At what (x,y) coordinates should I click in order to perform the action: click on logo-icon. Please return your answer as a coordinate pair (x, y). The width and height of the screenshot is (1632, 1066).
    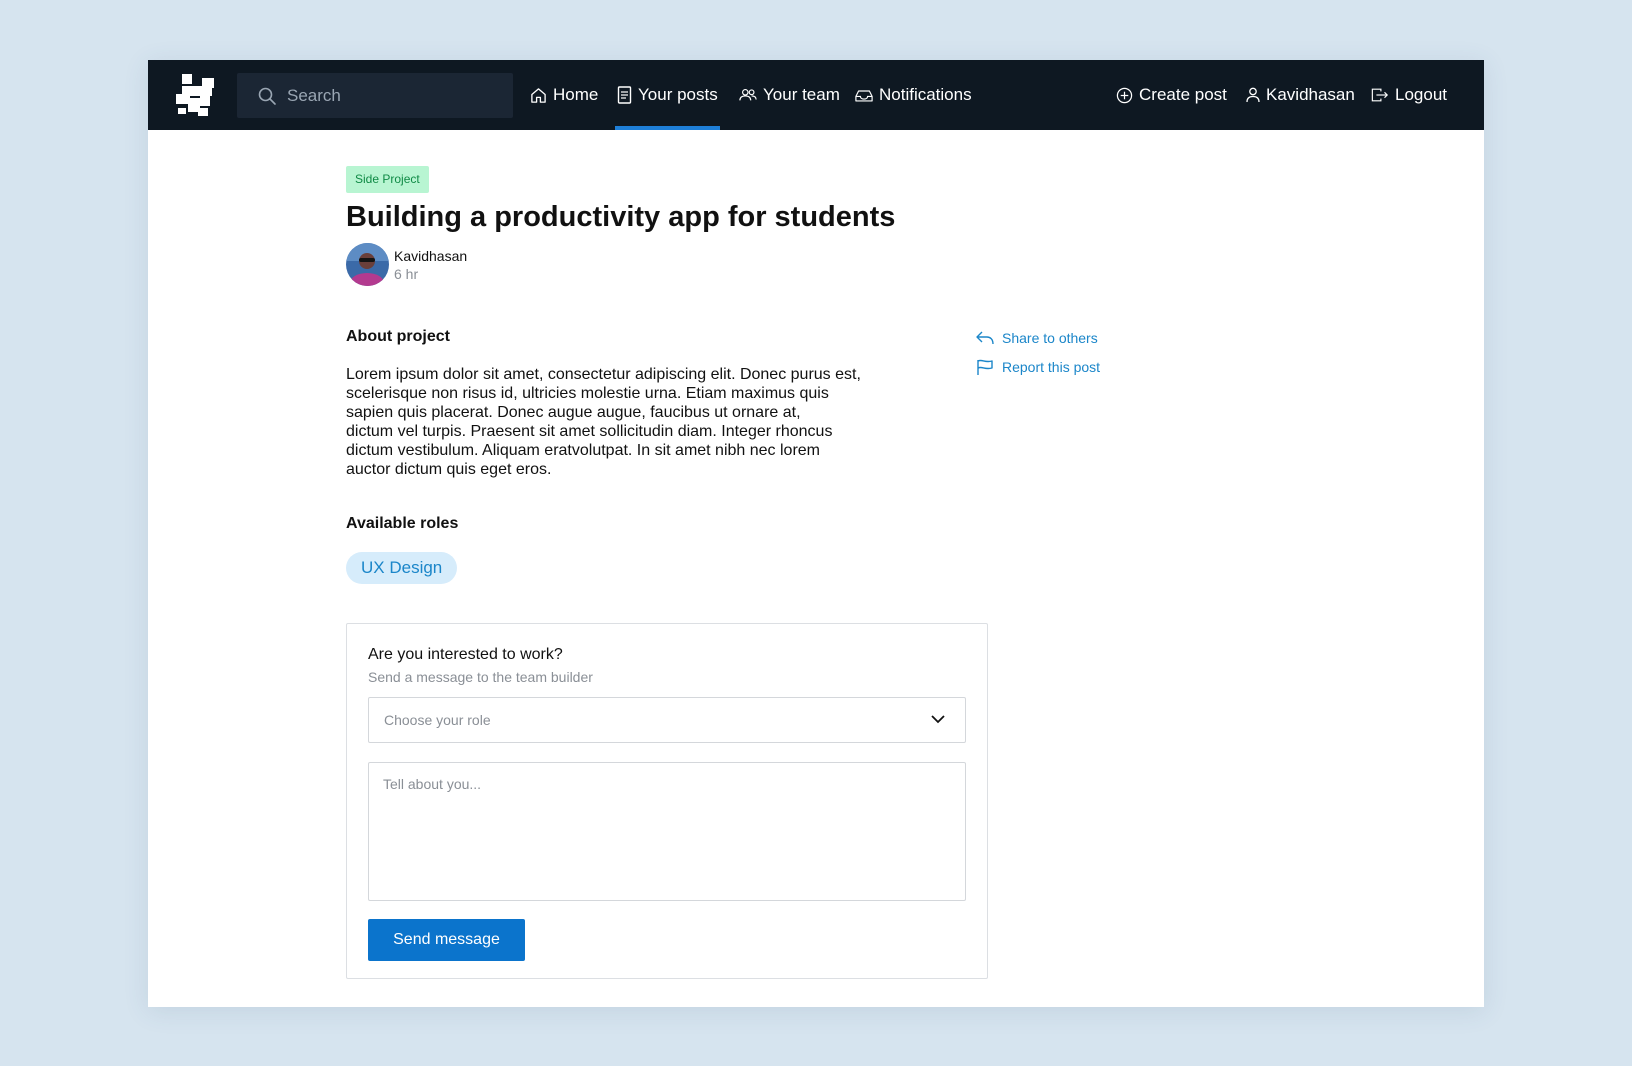
    Looking at the image, I should click on (198, 96).